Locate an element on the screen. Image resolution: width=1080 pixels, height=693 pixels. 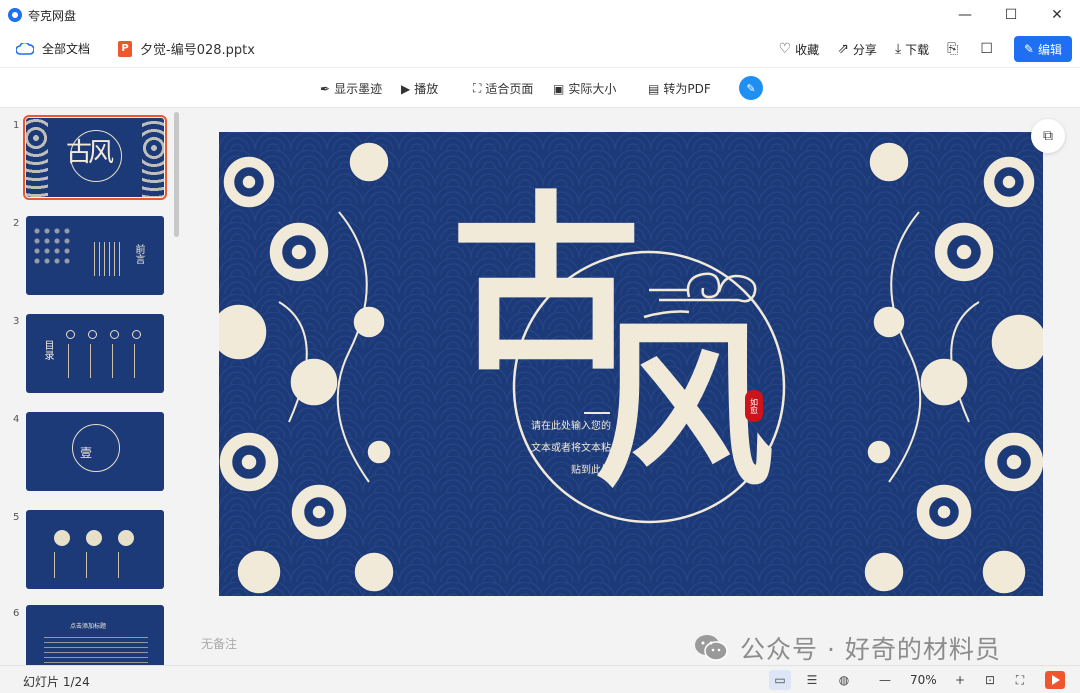
feedback-icon: ☐ is located at coordinates (986, 49).